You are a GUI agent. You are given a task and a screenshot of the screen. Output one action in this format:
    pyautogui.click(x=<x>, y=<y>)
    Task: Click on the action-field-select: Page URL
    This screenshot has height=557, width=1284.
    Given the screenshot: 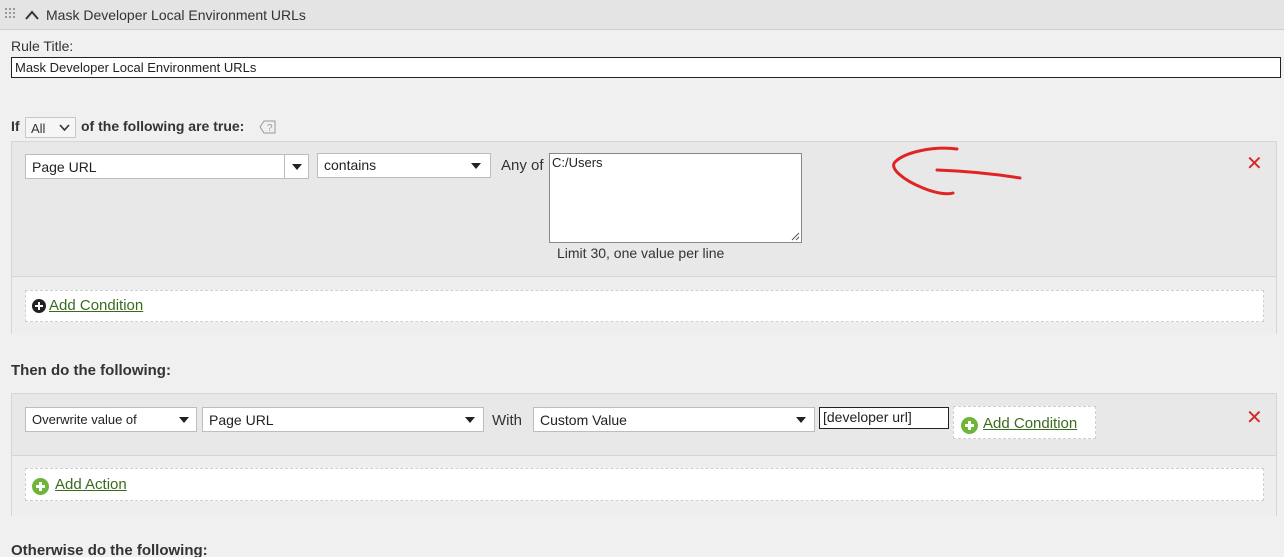 What is the action you would take?
    pyautogui.click(x=343, y=419)
    